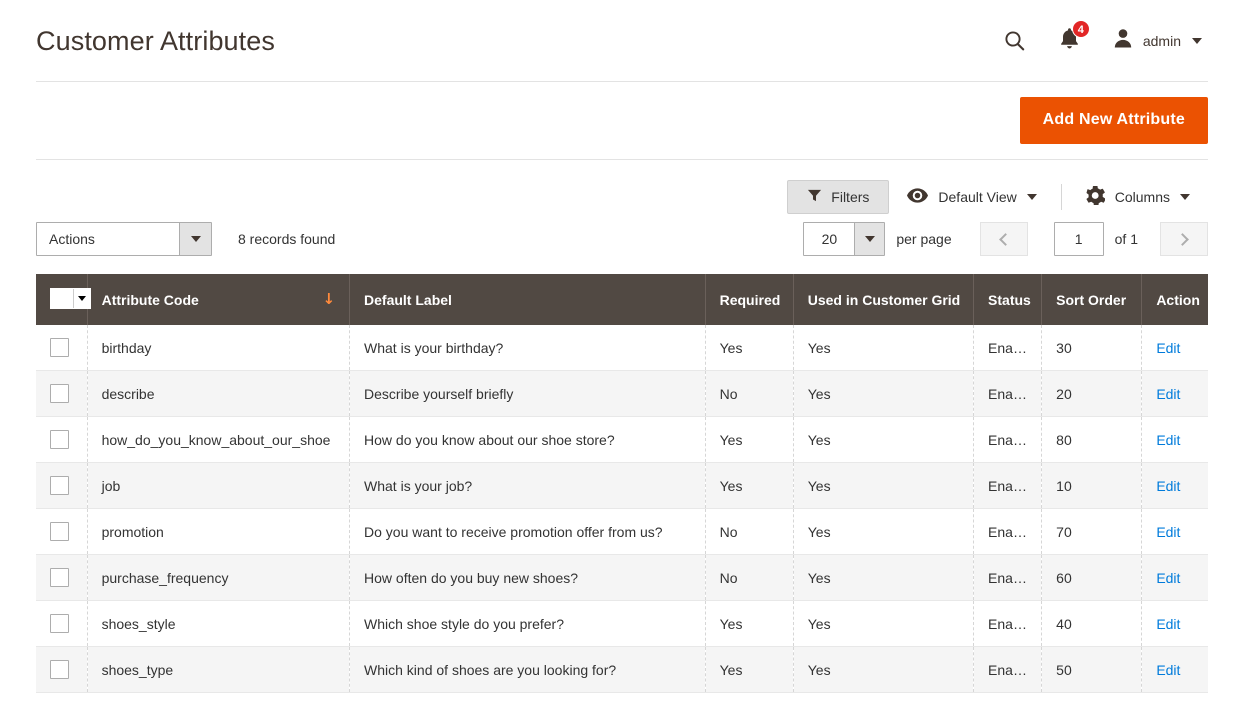 This screenshot has width=1244, height=703. I want to click on actions-dropdown-toggle, so click(195, 239).